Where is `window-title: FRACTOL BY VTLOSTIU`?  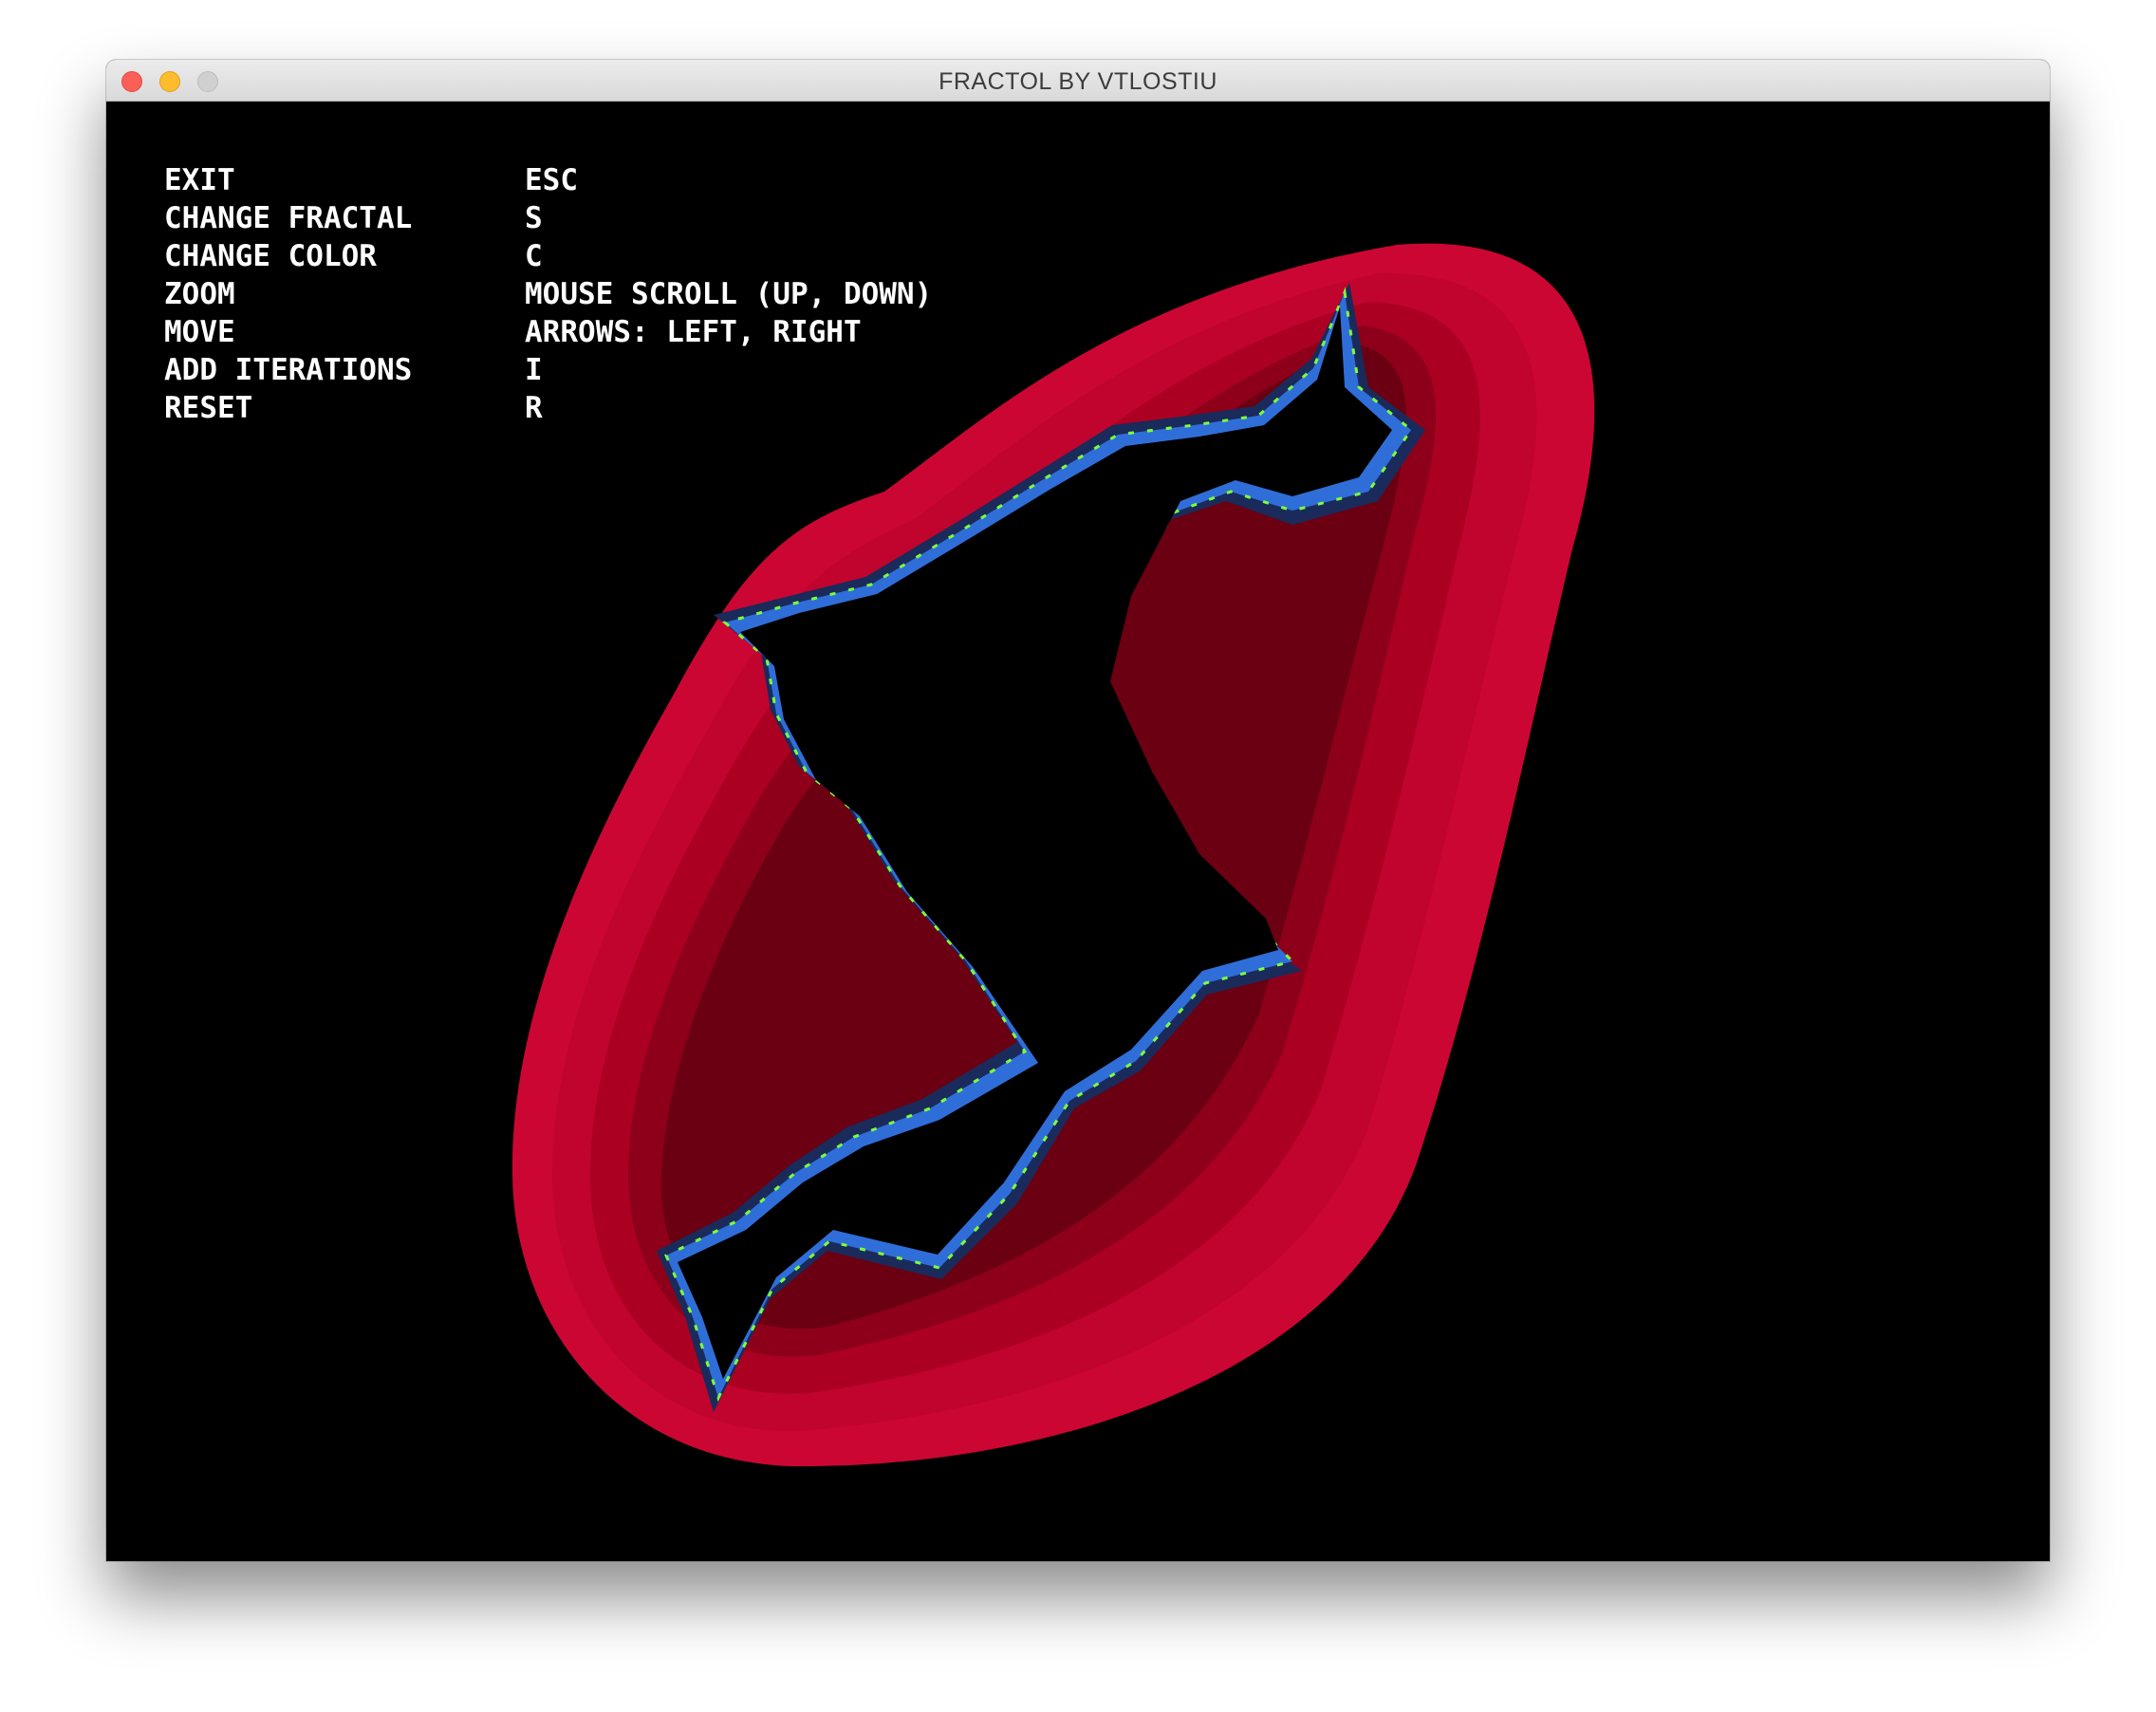
window-title: FRACTOL BY VTLOSTIU is located at coordinates (1078, 82).